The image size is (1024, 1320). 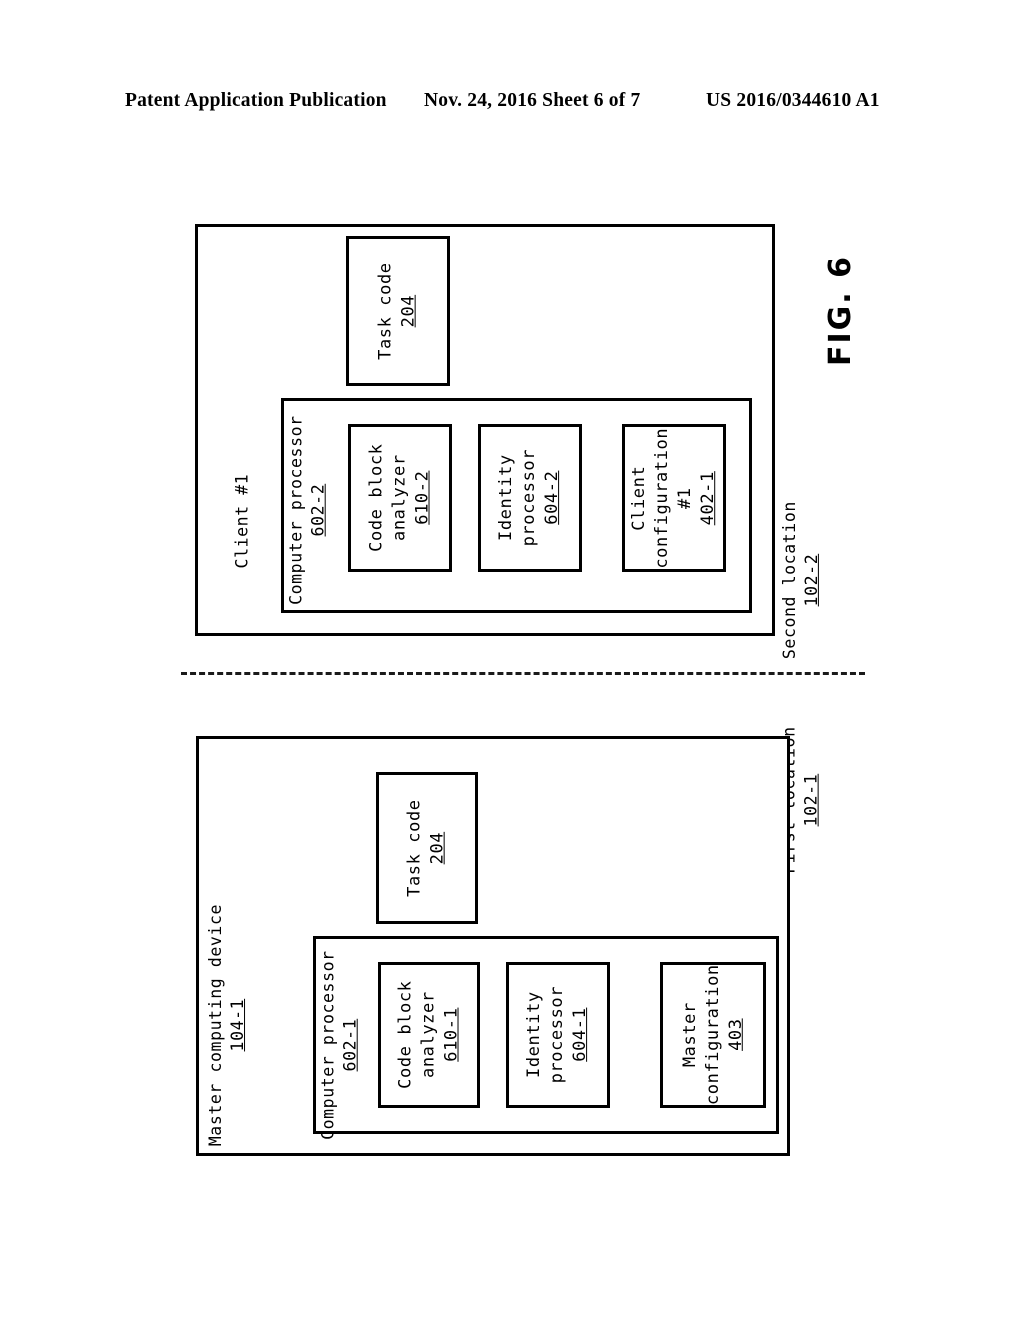 What do you see at coordinates (552, 498) in the screenshot?
I see `client-identity-processor-ref: 604‑2` at bounding box center [552, 498].